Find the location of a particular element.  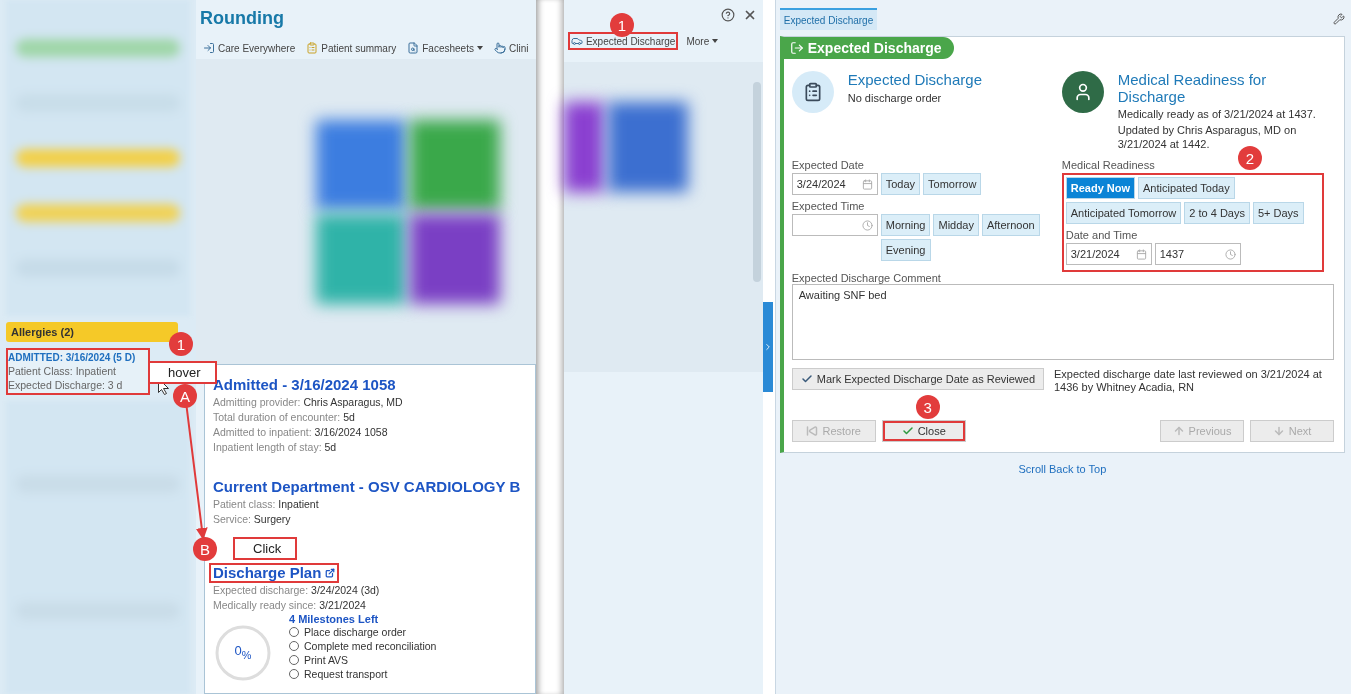

detail-line: Medically ready since: 3/21/2024 is located at coordinates (289, 605).